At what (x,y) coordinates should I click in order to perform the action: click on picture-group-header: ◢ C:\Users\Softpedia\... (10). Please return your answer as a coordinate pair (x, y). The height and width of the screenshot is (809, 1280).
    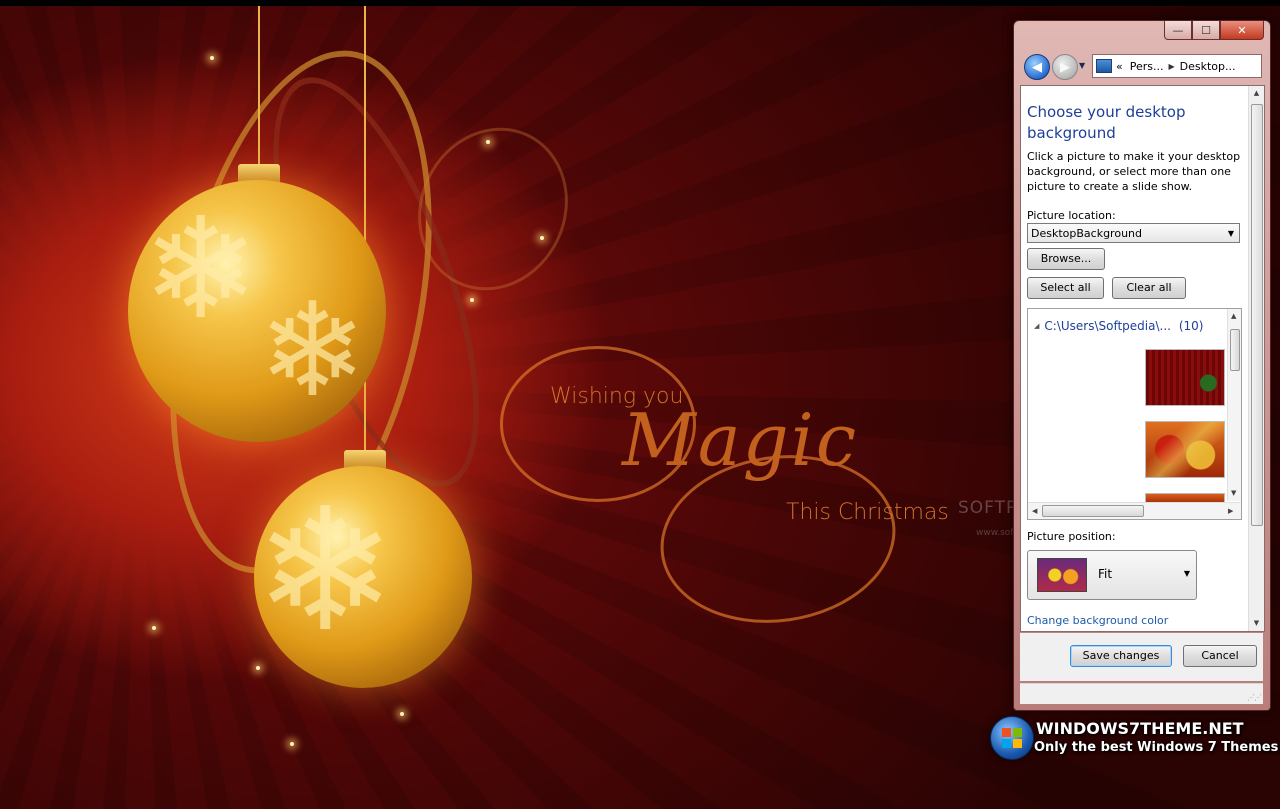
    Looking at the image, I should click on (1118, 326).